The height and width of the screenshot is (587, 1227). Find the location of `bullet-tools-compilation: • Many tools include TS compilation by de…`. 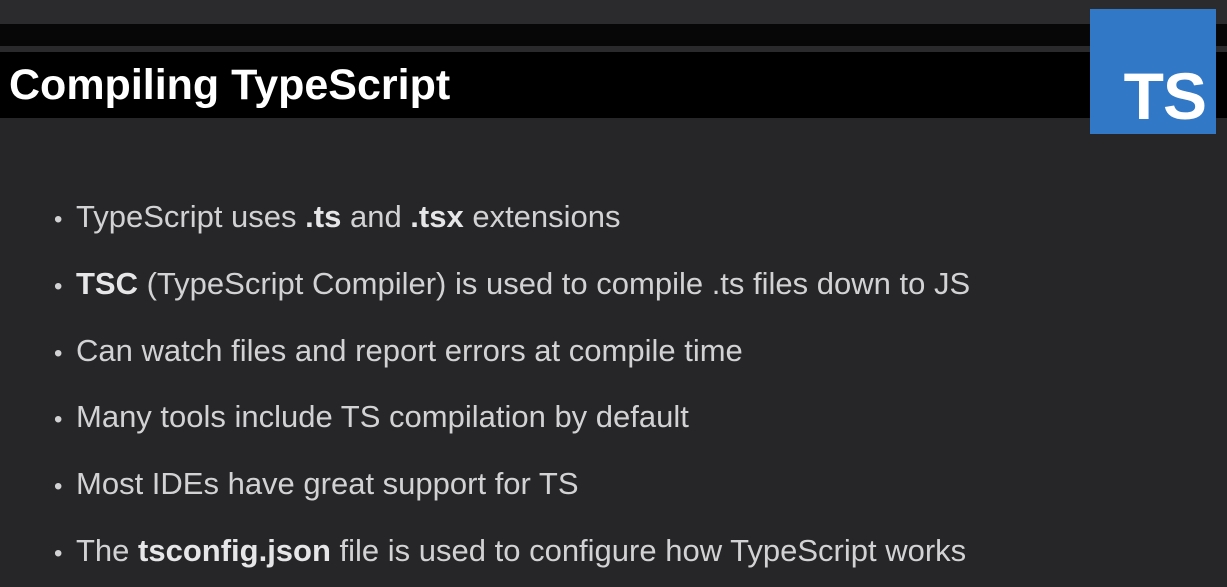

bullet-tools-compilation: • Many tools include TS compilation by de… is located at coordinates (371, 417).